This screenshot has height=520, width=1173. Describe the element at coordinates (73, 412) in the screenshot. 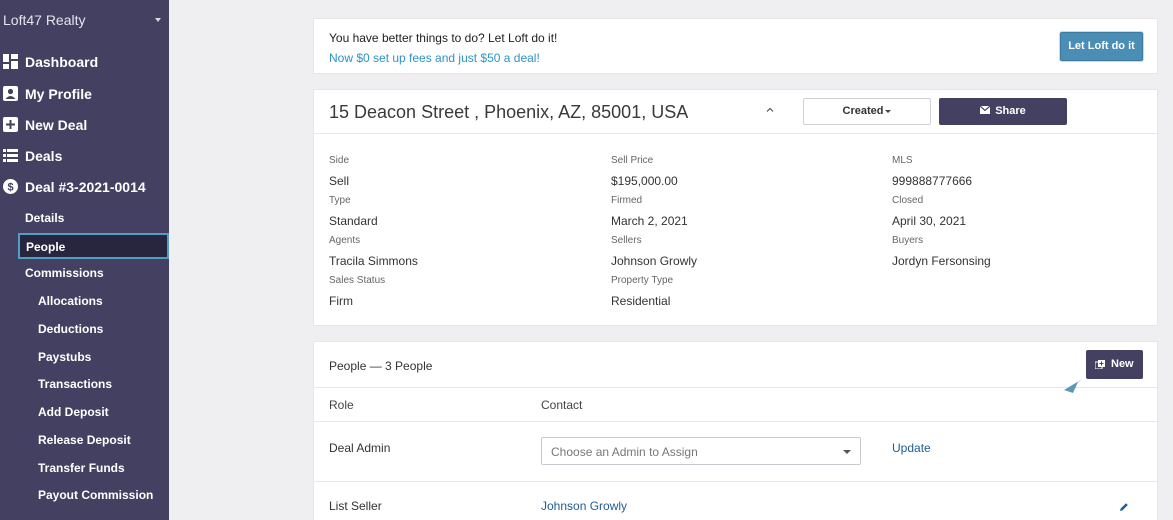

I see `sidebar-item-label: Add Deposit` at that location.